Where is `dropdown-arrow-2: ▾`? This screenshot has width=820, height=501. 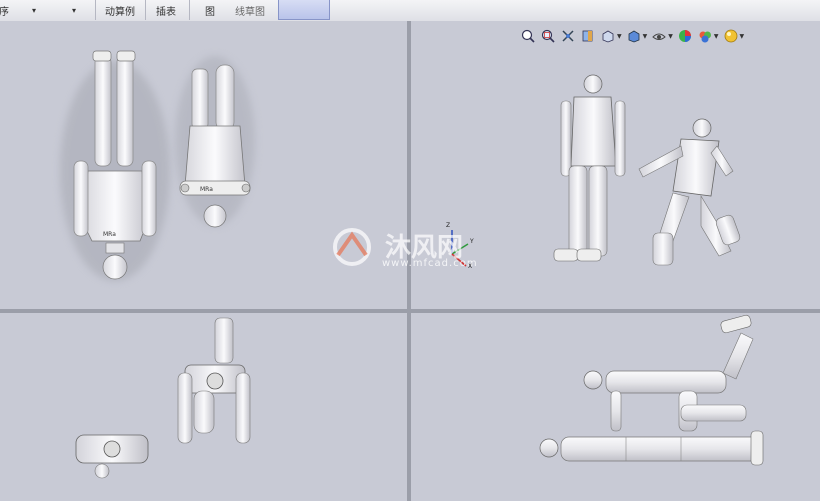
dropdown-arrow-2: ▾ is located at coordinates (74, 10).